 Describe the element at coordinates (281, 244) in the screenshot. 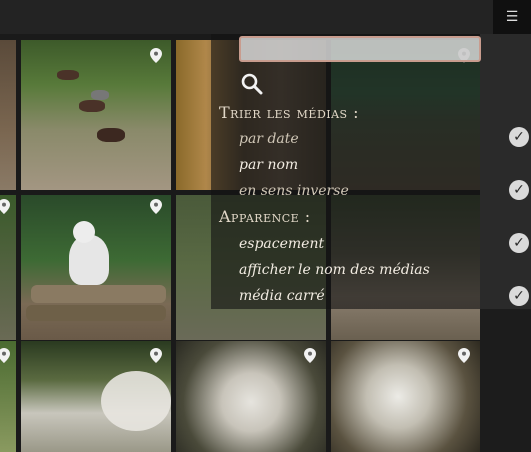

I see `spacing-option: espacement` at that location.